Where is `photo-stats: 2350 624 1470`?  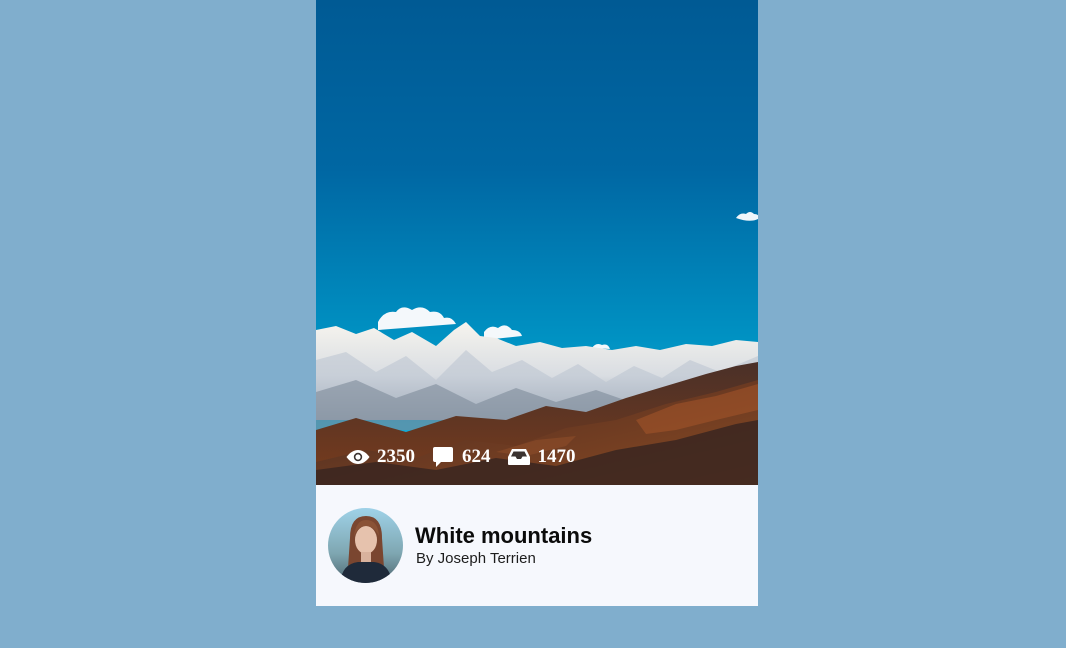
photo-stats: 2350 624 1470 is located at coordinates (469, 457).